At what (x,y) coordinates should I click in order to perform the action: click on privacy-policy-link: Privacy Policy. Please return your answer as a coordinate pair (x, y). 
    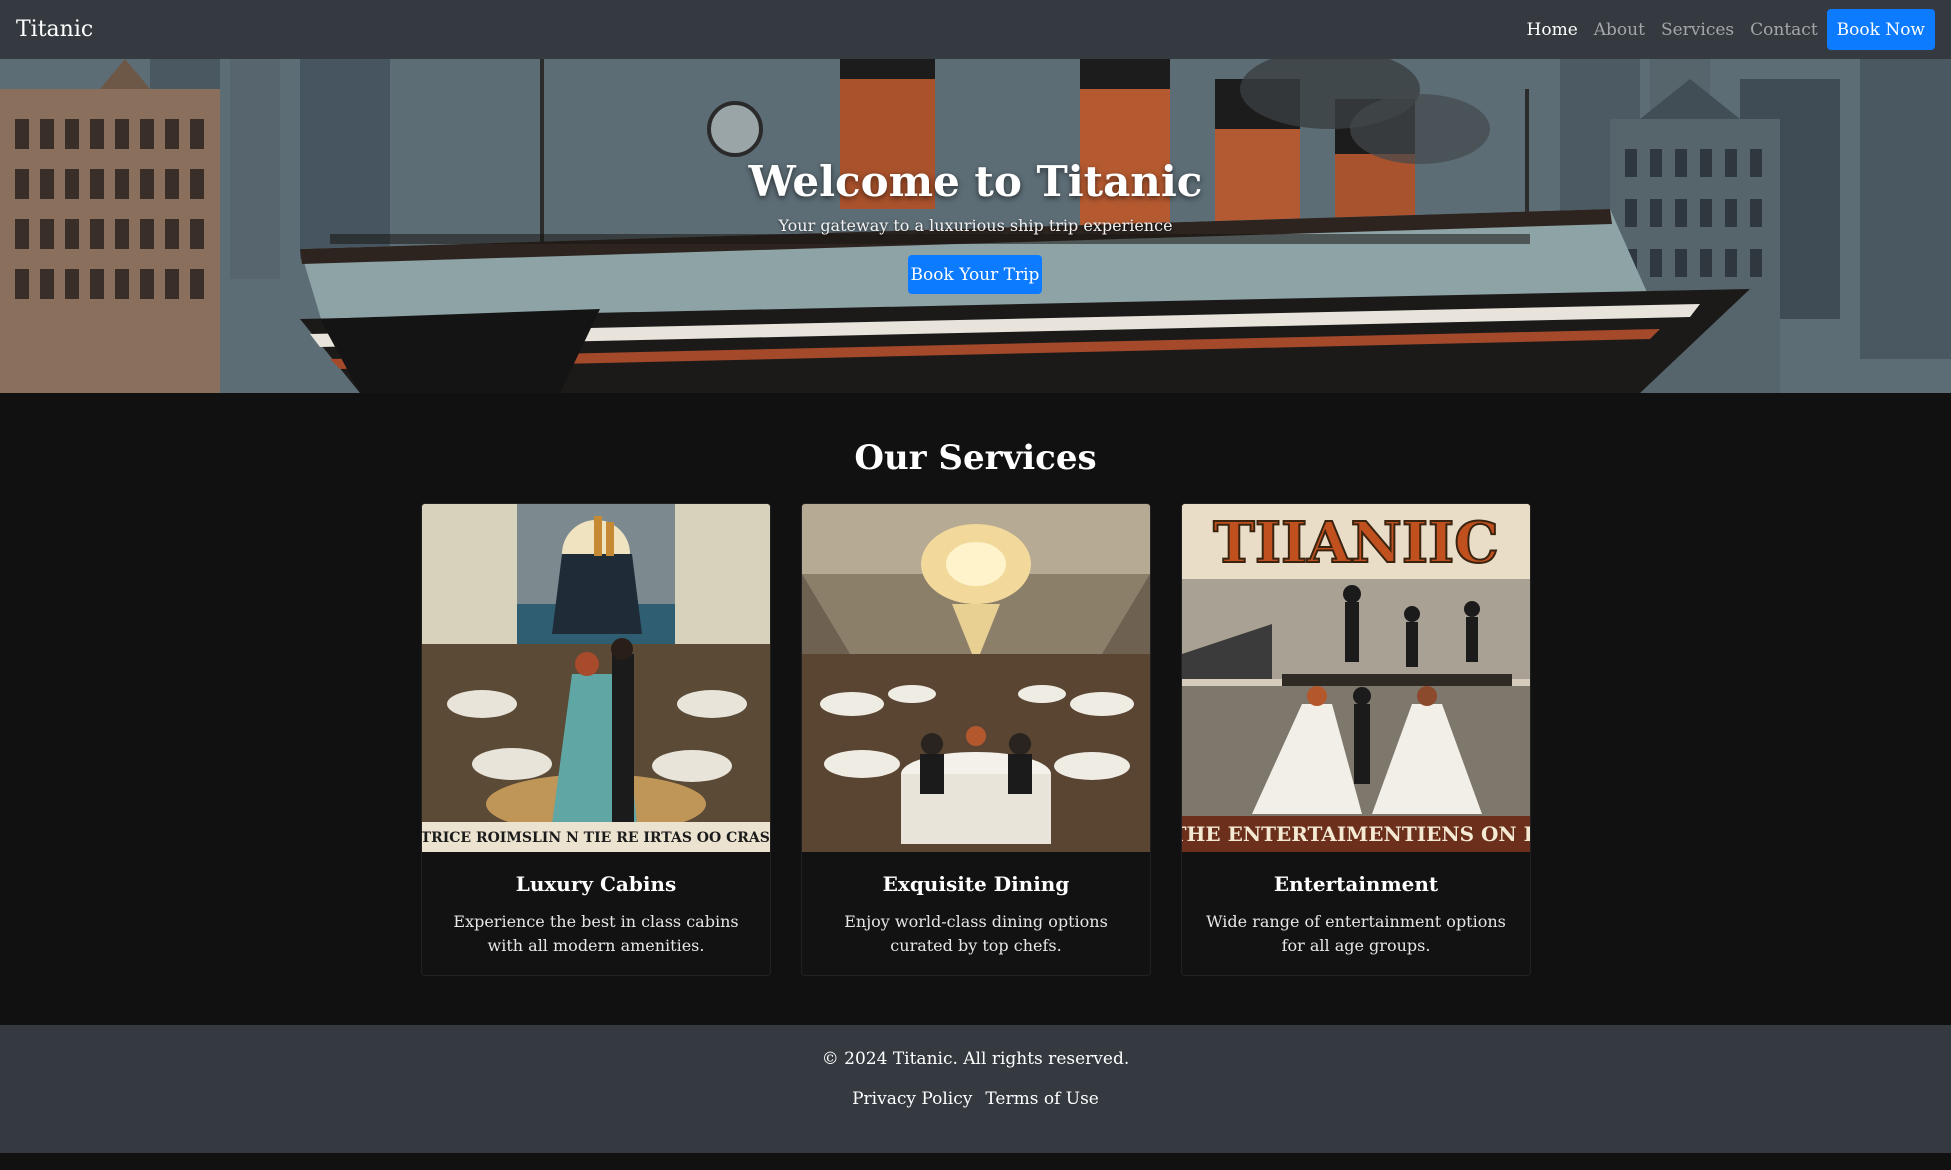
    Looking at the image, I should click on (912, 1099).